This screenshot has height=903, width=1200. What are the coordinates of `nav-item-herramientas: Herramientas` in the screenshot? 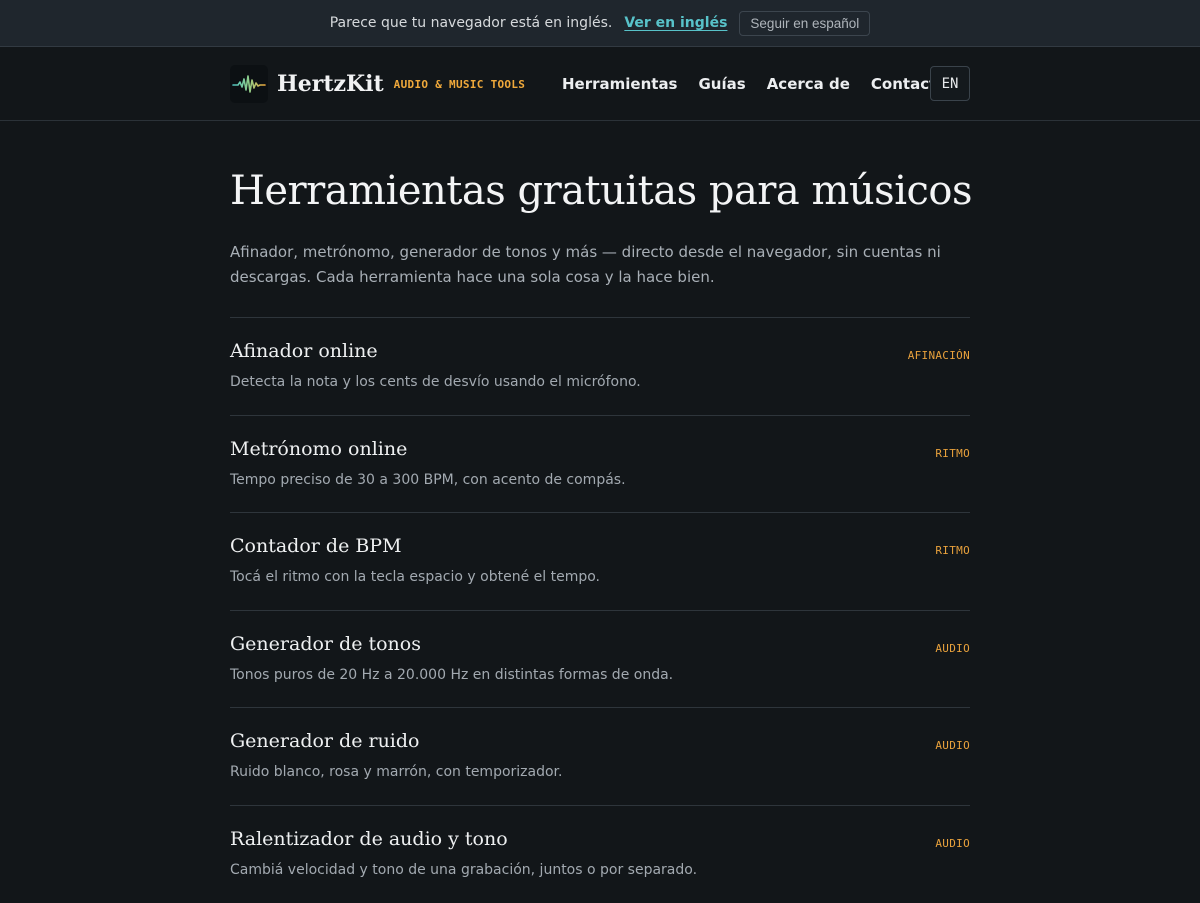 It's located at (620, 84).